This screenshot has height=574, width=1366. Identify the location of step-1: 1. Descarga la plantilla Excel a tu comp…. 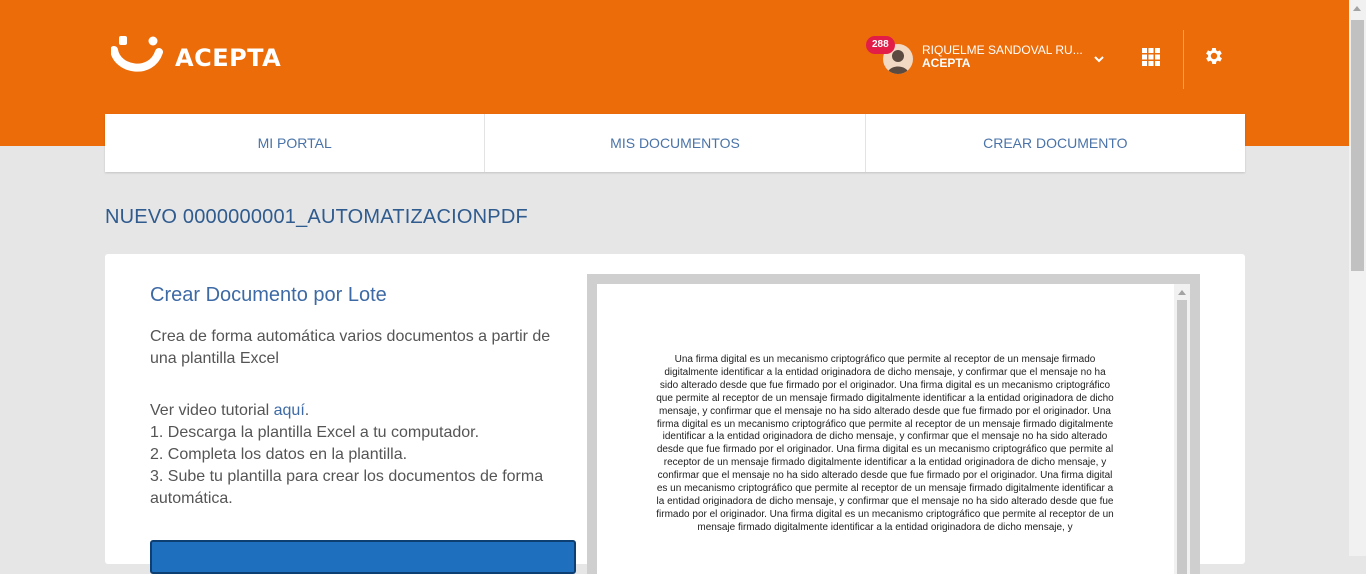
(315, 432).